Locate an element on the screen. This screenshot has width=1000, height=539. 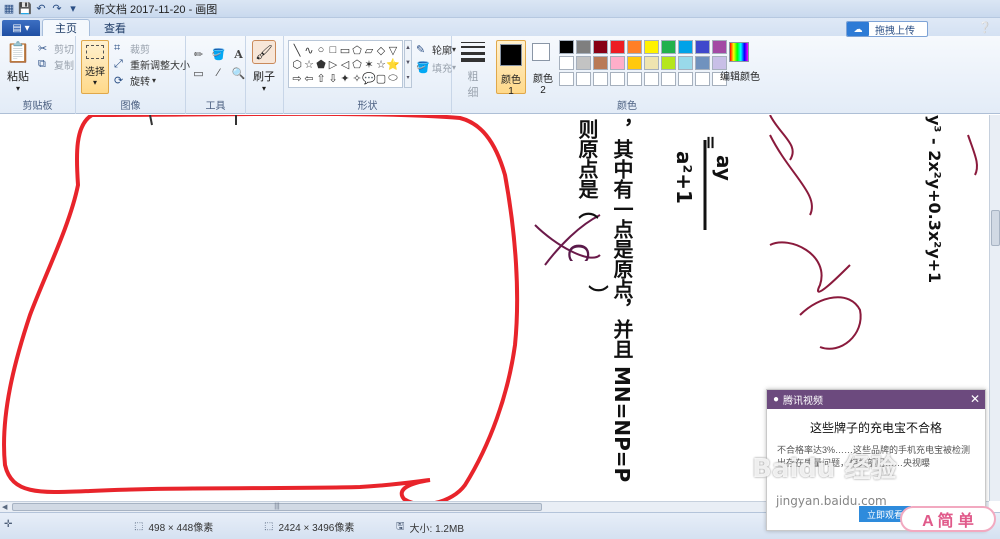
save-icon: 💾 is located at coordinates (25, 9).